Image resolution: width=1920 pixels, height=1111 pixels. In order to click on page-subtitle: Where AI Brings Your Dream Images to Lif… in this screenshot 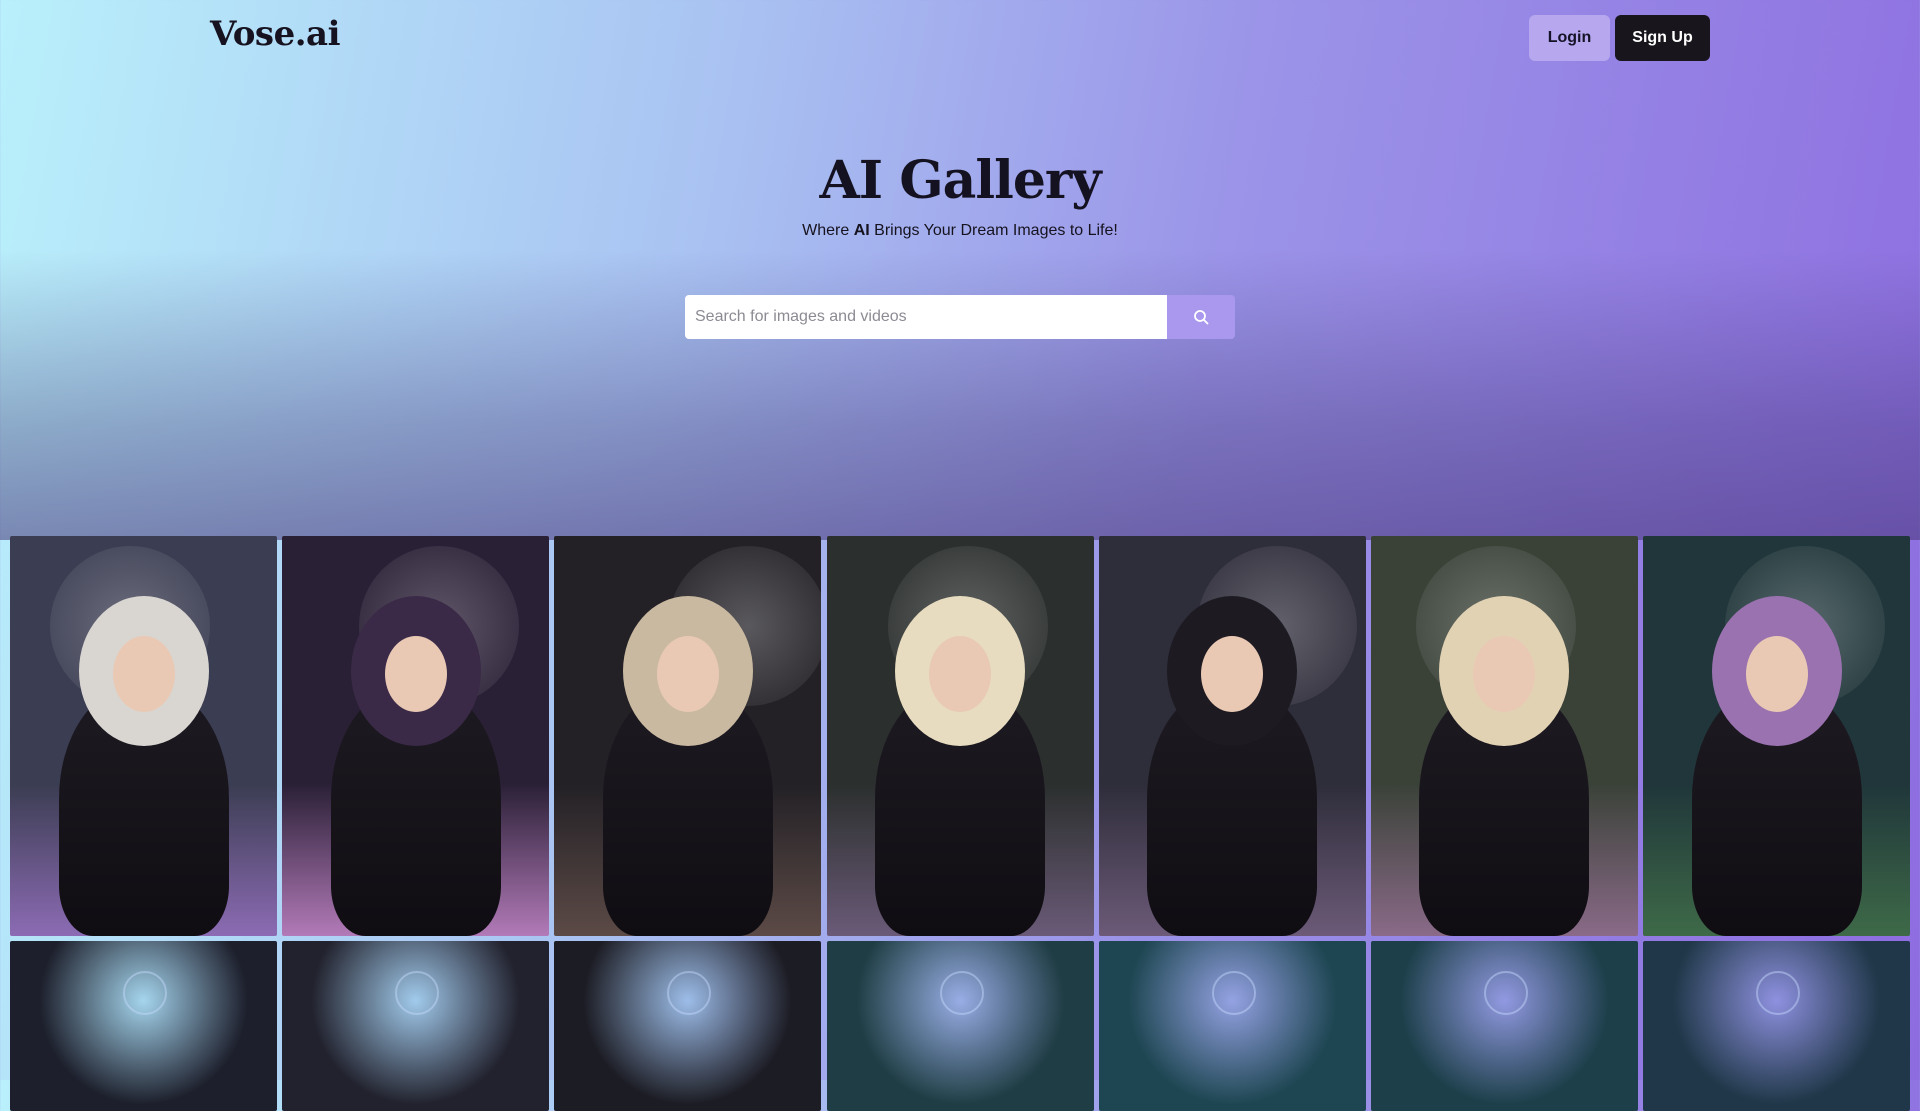, I will do `click(960, 231)`.